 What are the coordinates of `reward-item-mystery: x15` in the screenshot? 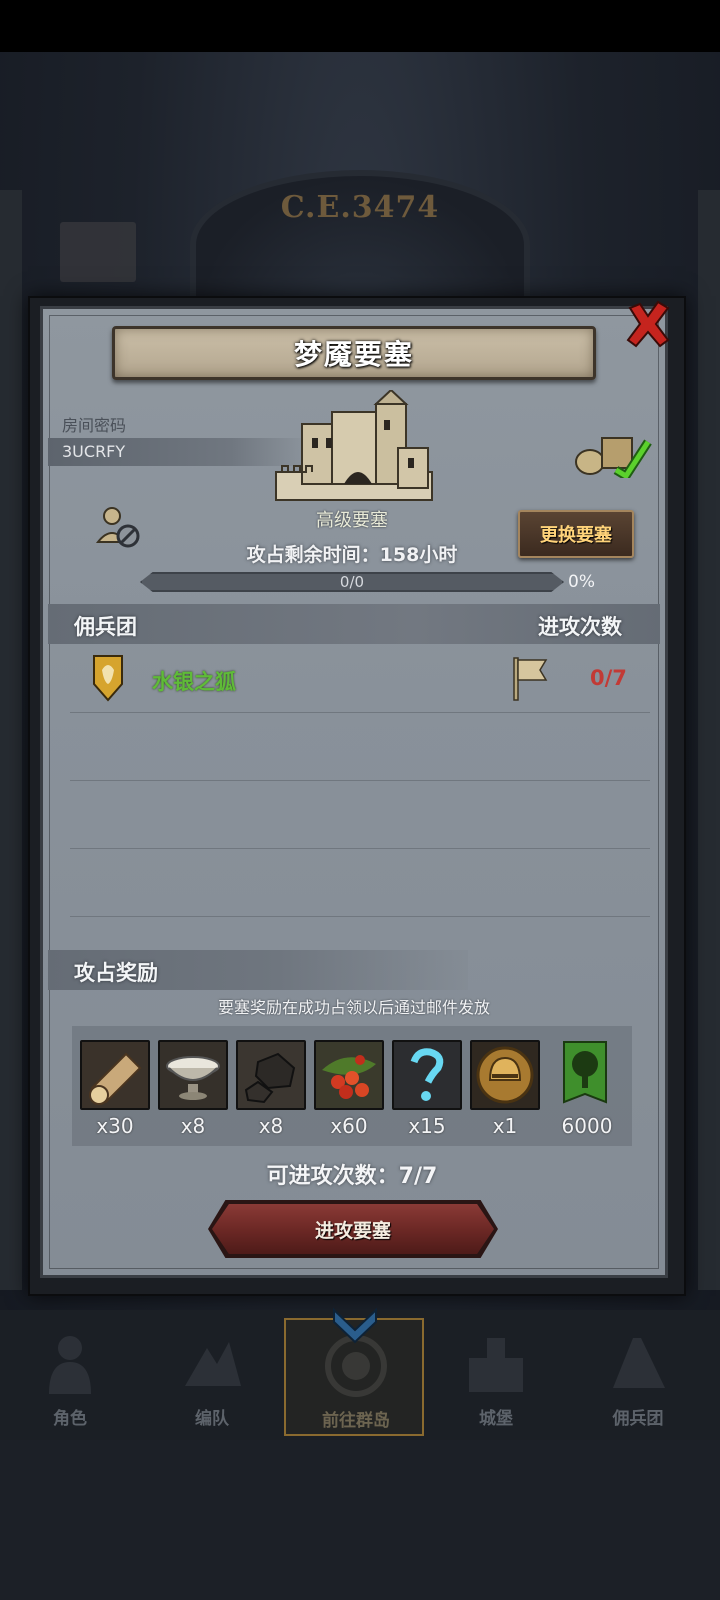 It's located at (427, 1089).